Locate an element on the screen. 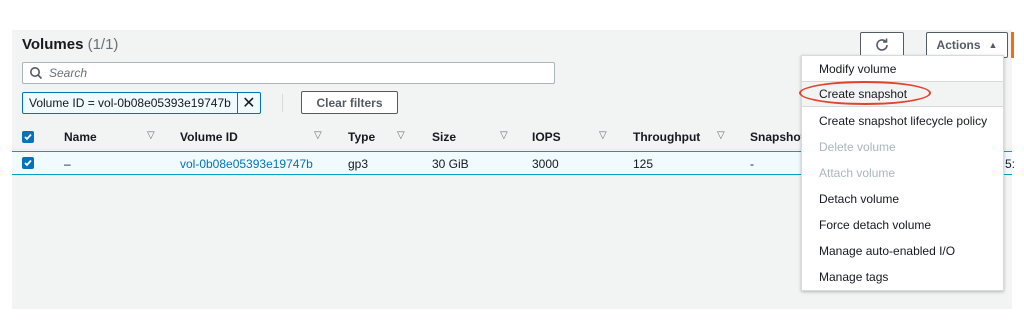 This screenshot has width=1024, height=320. clipped-cell-text: 5: is located at coordinates (1010, 164).